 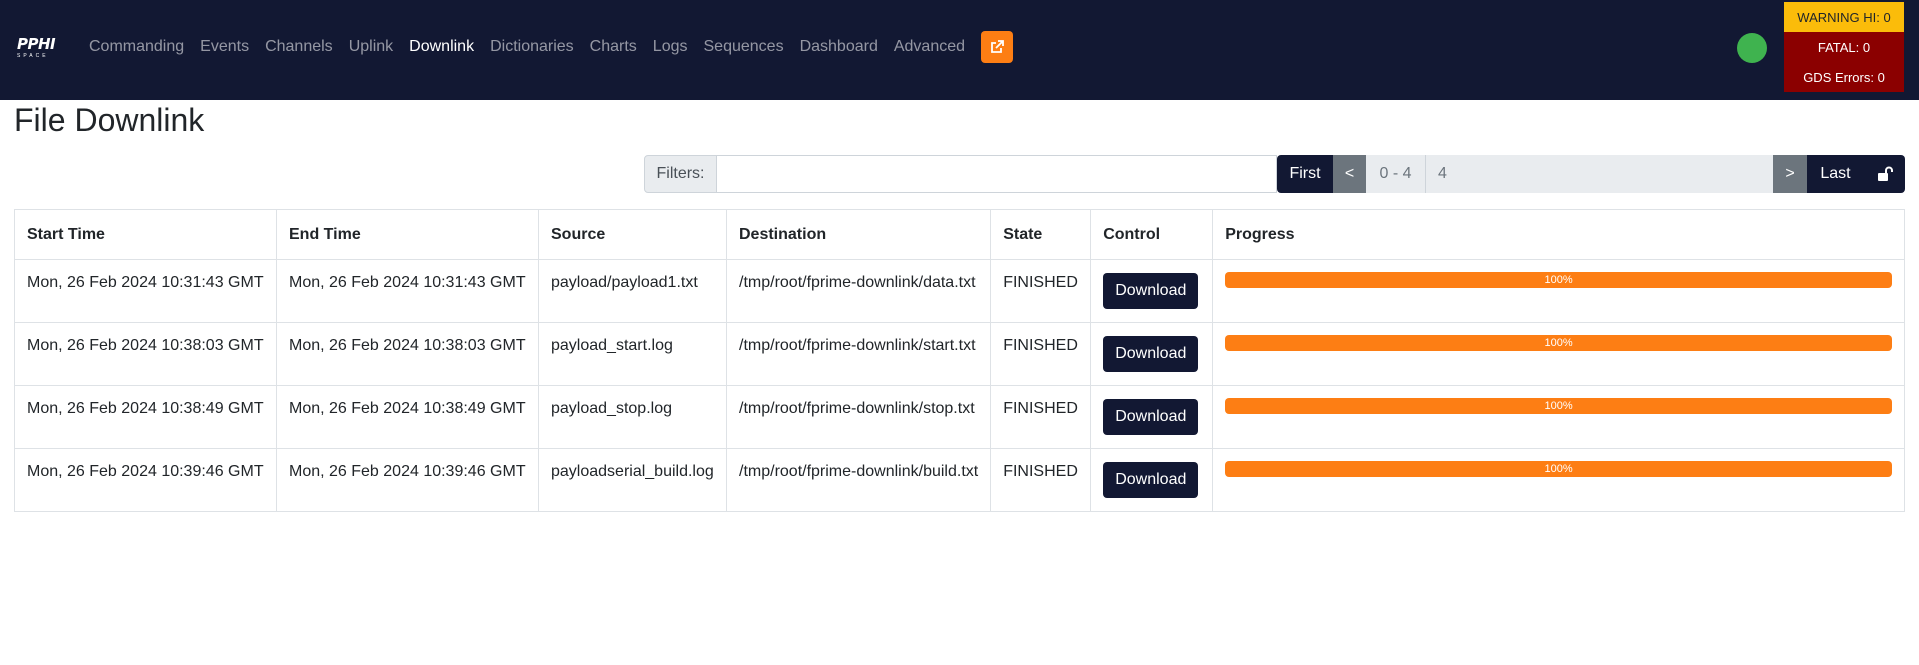 I want to click on header-start-time: Start Time, so click(x=145, y=234).